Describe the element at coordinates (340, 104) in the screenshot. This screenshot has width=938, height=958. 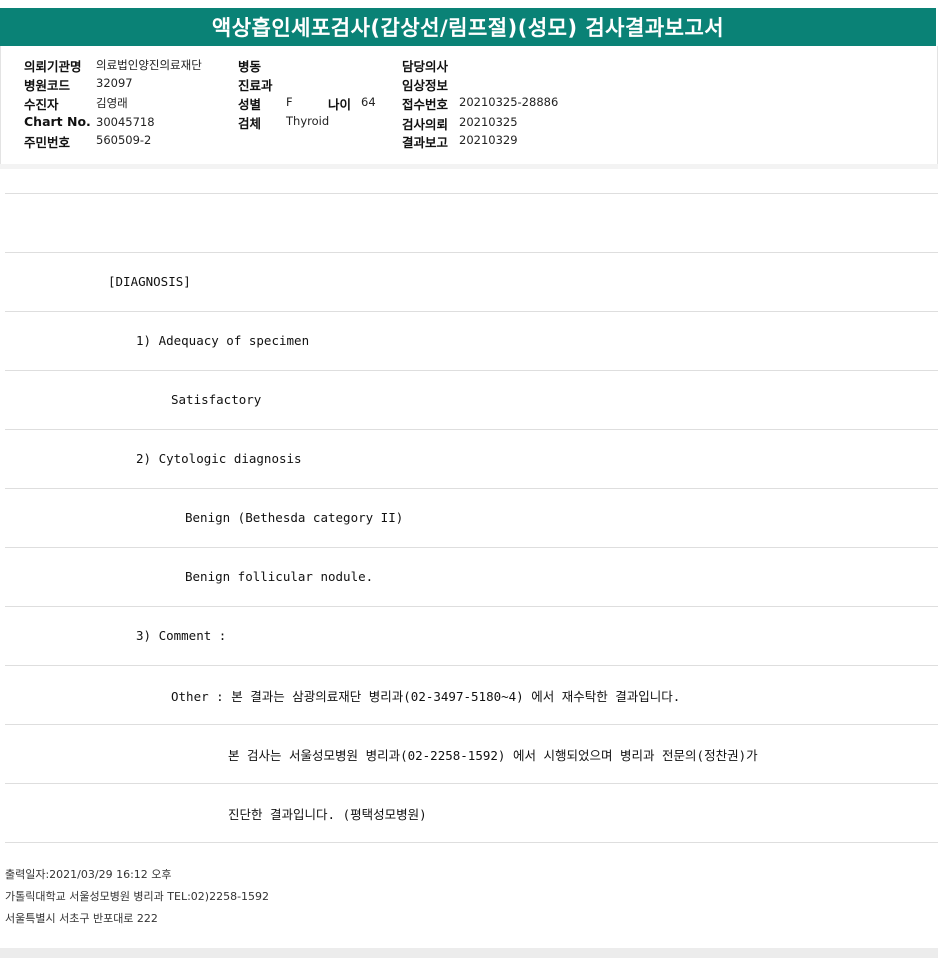
I see `info-label: 나이` at that location.